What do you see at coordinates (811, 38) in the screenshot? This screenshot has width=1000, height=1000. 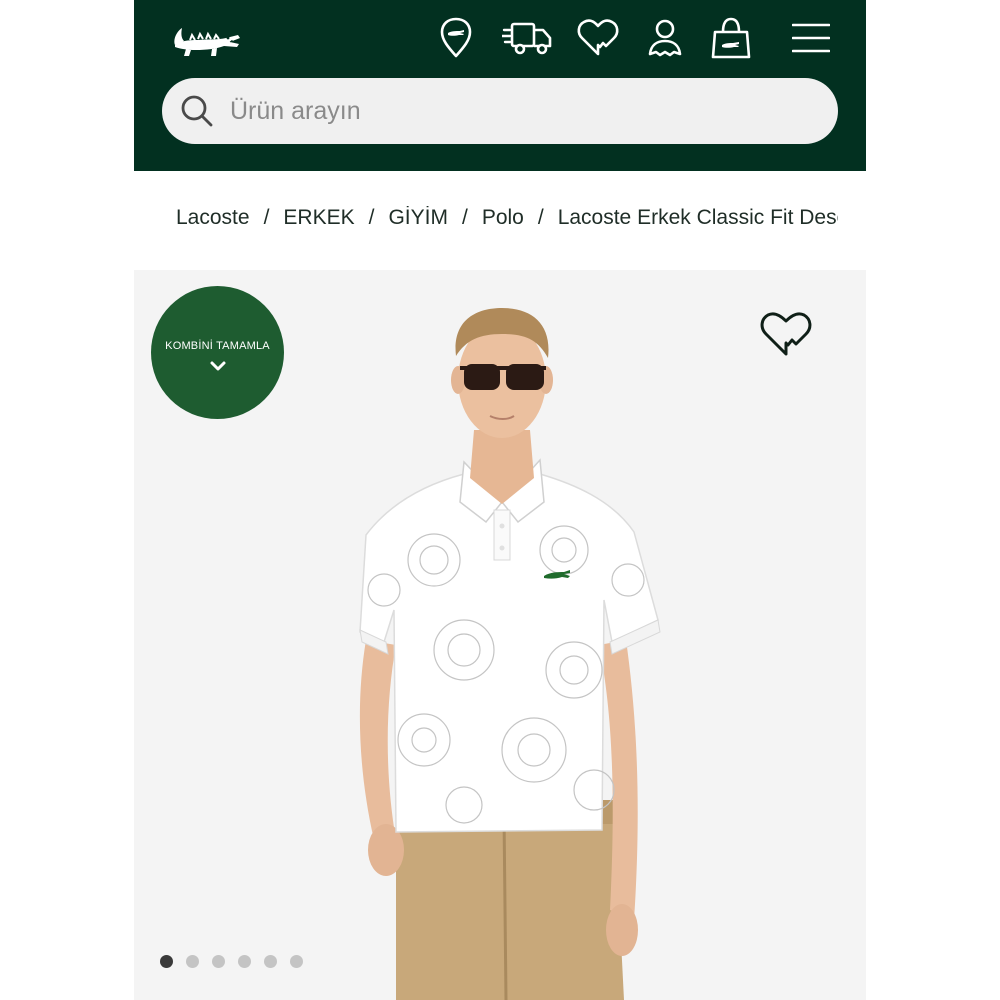 I see `hamburger-menu-icon` at bounding box center [811, 38].